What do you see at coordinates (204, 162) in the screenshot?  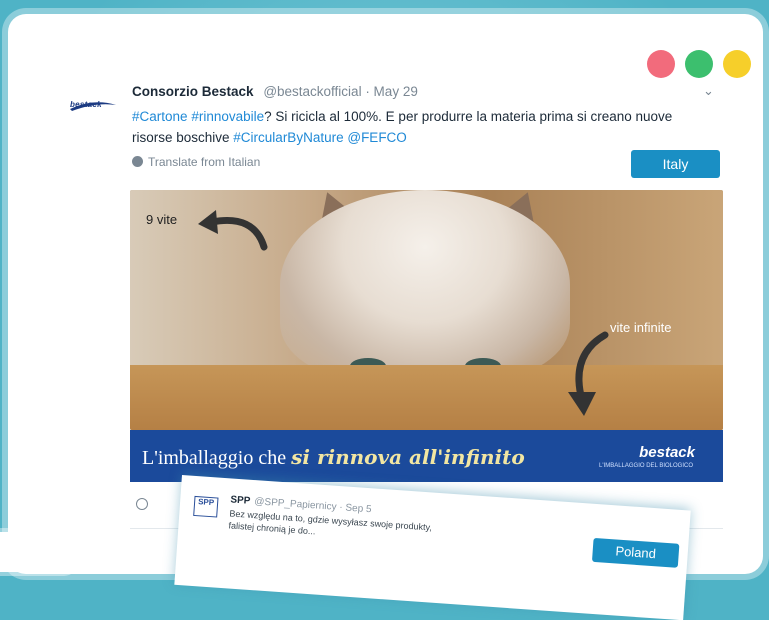 I see `translate-label: Translate from Italian` at bounding box center [204, 162].